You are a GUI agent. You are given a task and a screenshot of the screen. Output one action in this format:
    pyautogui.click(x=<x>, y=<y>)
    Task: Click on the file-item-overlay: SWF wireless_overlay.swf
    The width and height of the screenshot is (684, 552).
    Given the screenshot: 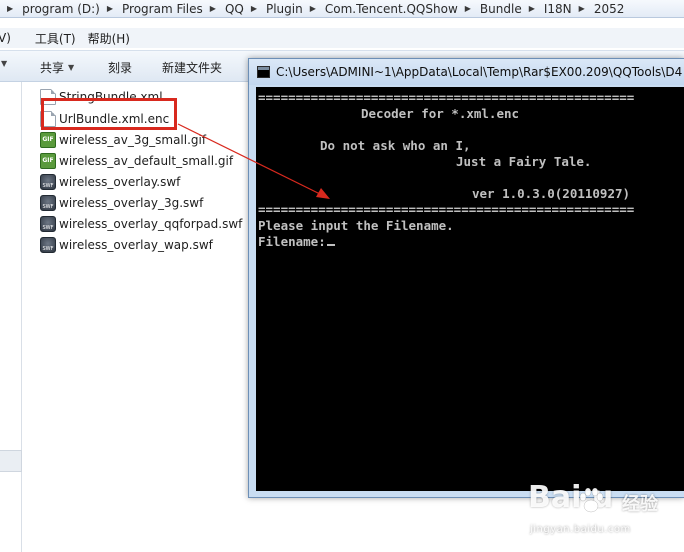 What is the action you would take?
    pyautogui.click(x=110, y=181)
    